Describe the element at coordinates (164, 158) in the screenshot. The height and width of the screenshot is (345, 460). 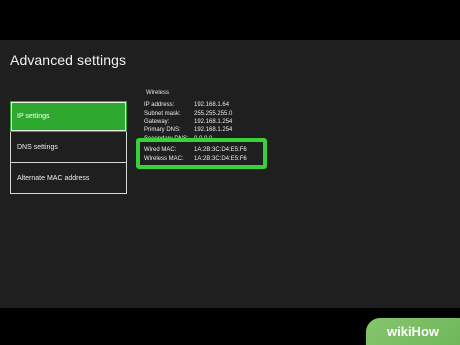
I see `detail-label: Wireless MAC:` at that location.